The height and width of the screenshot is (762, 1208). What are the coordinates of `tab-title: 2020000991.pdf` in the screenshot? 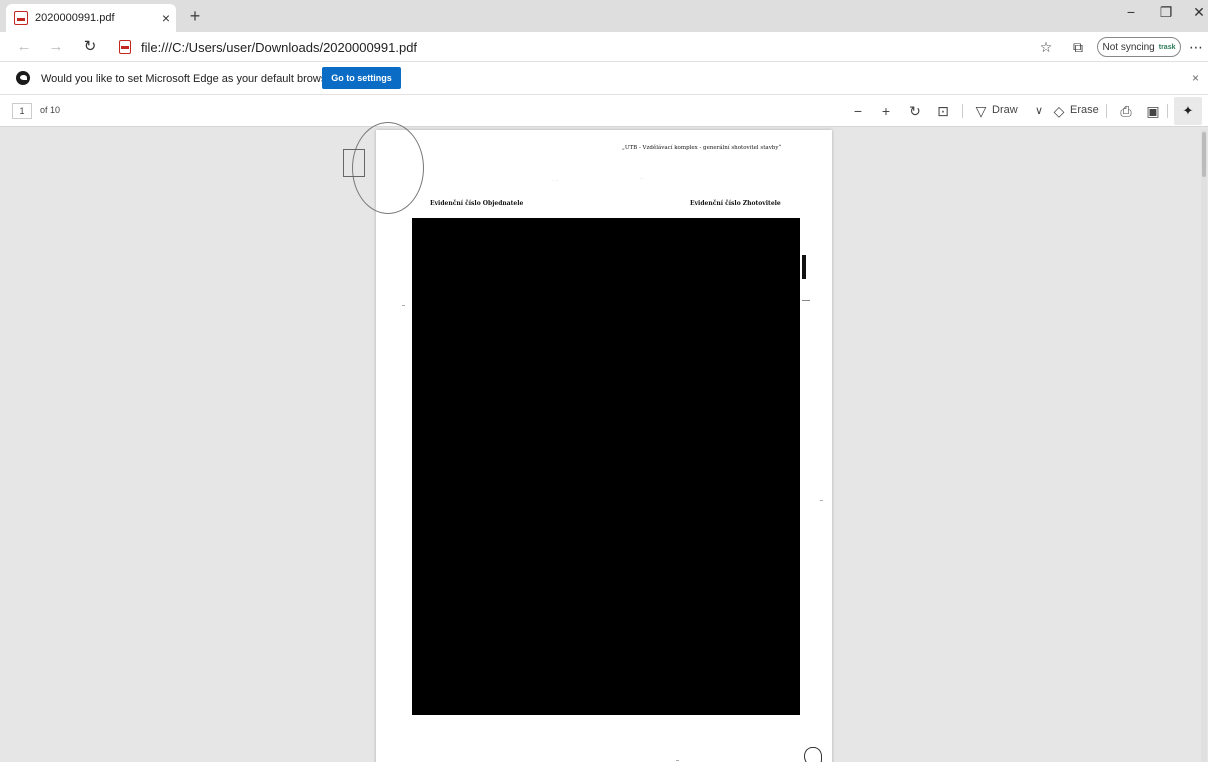 It's located at (75, 18).